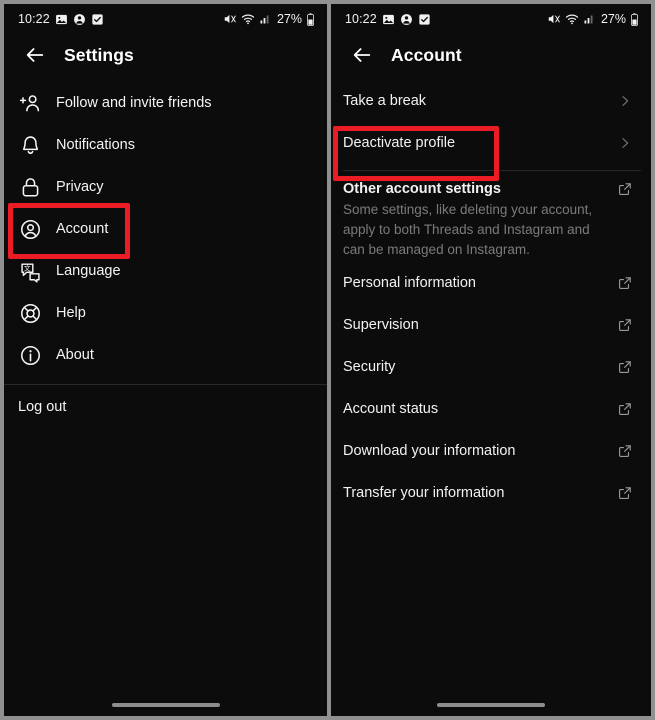  What do you see at coordinates (409, 283) in the screenshot?
I see `row-label: Personal information` at bounding box center [409, 283].